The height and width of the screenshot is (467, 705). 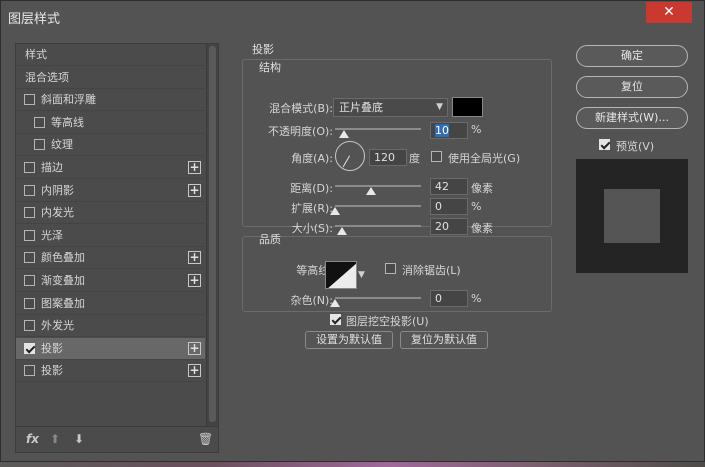 I want to click on opacity-slider-handle, so click(x=343, y=134).